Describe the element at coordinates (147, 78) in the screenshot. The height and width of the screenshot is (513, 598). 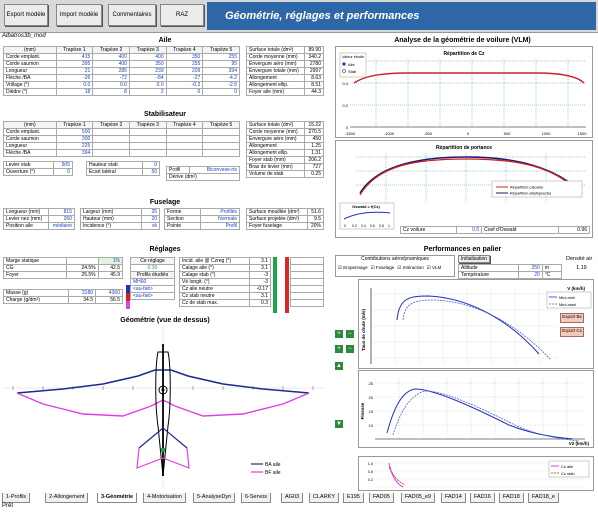
I see `aile-cell-input: -84` at that location.